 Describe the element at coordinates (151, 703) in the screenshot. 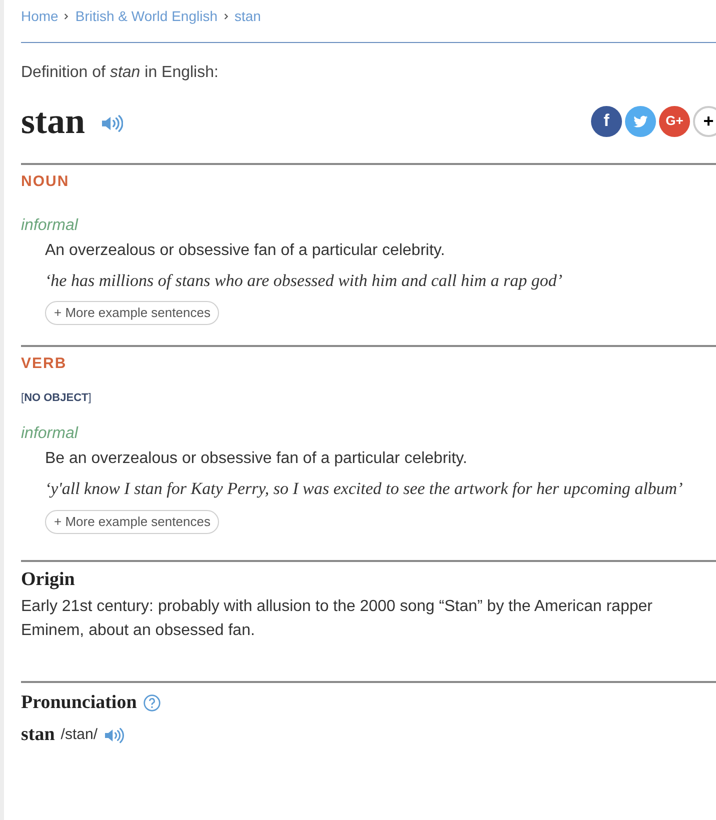

I see `help-icon` at that location.